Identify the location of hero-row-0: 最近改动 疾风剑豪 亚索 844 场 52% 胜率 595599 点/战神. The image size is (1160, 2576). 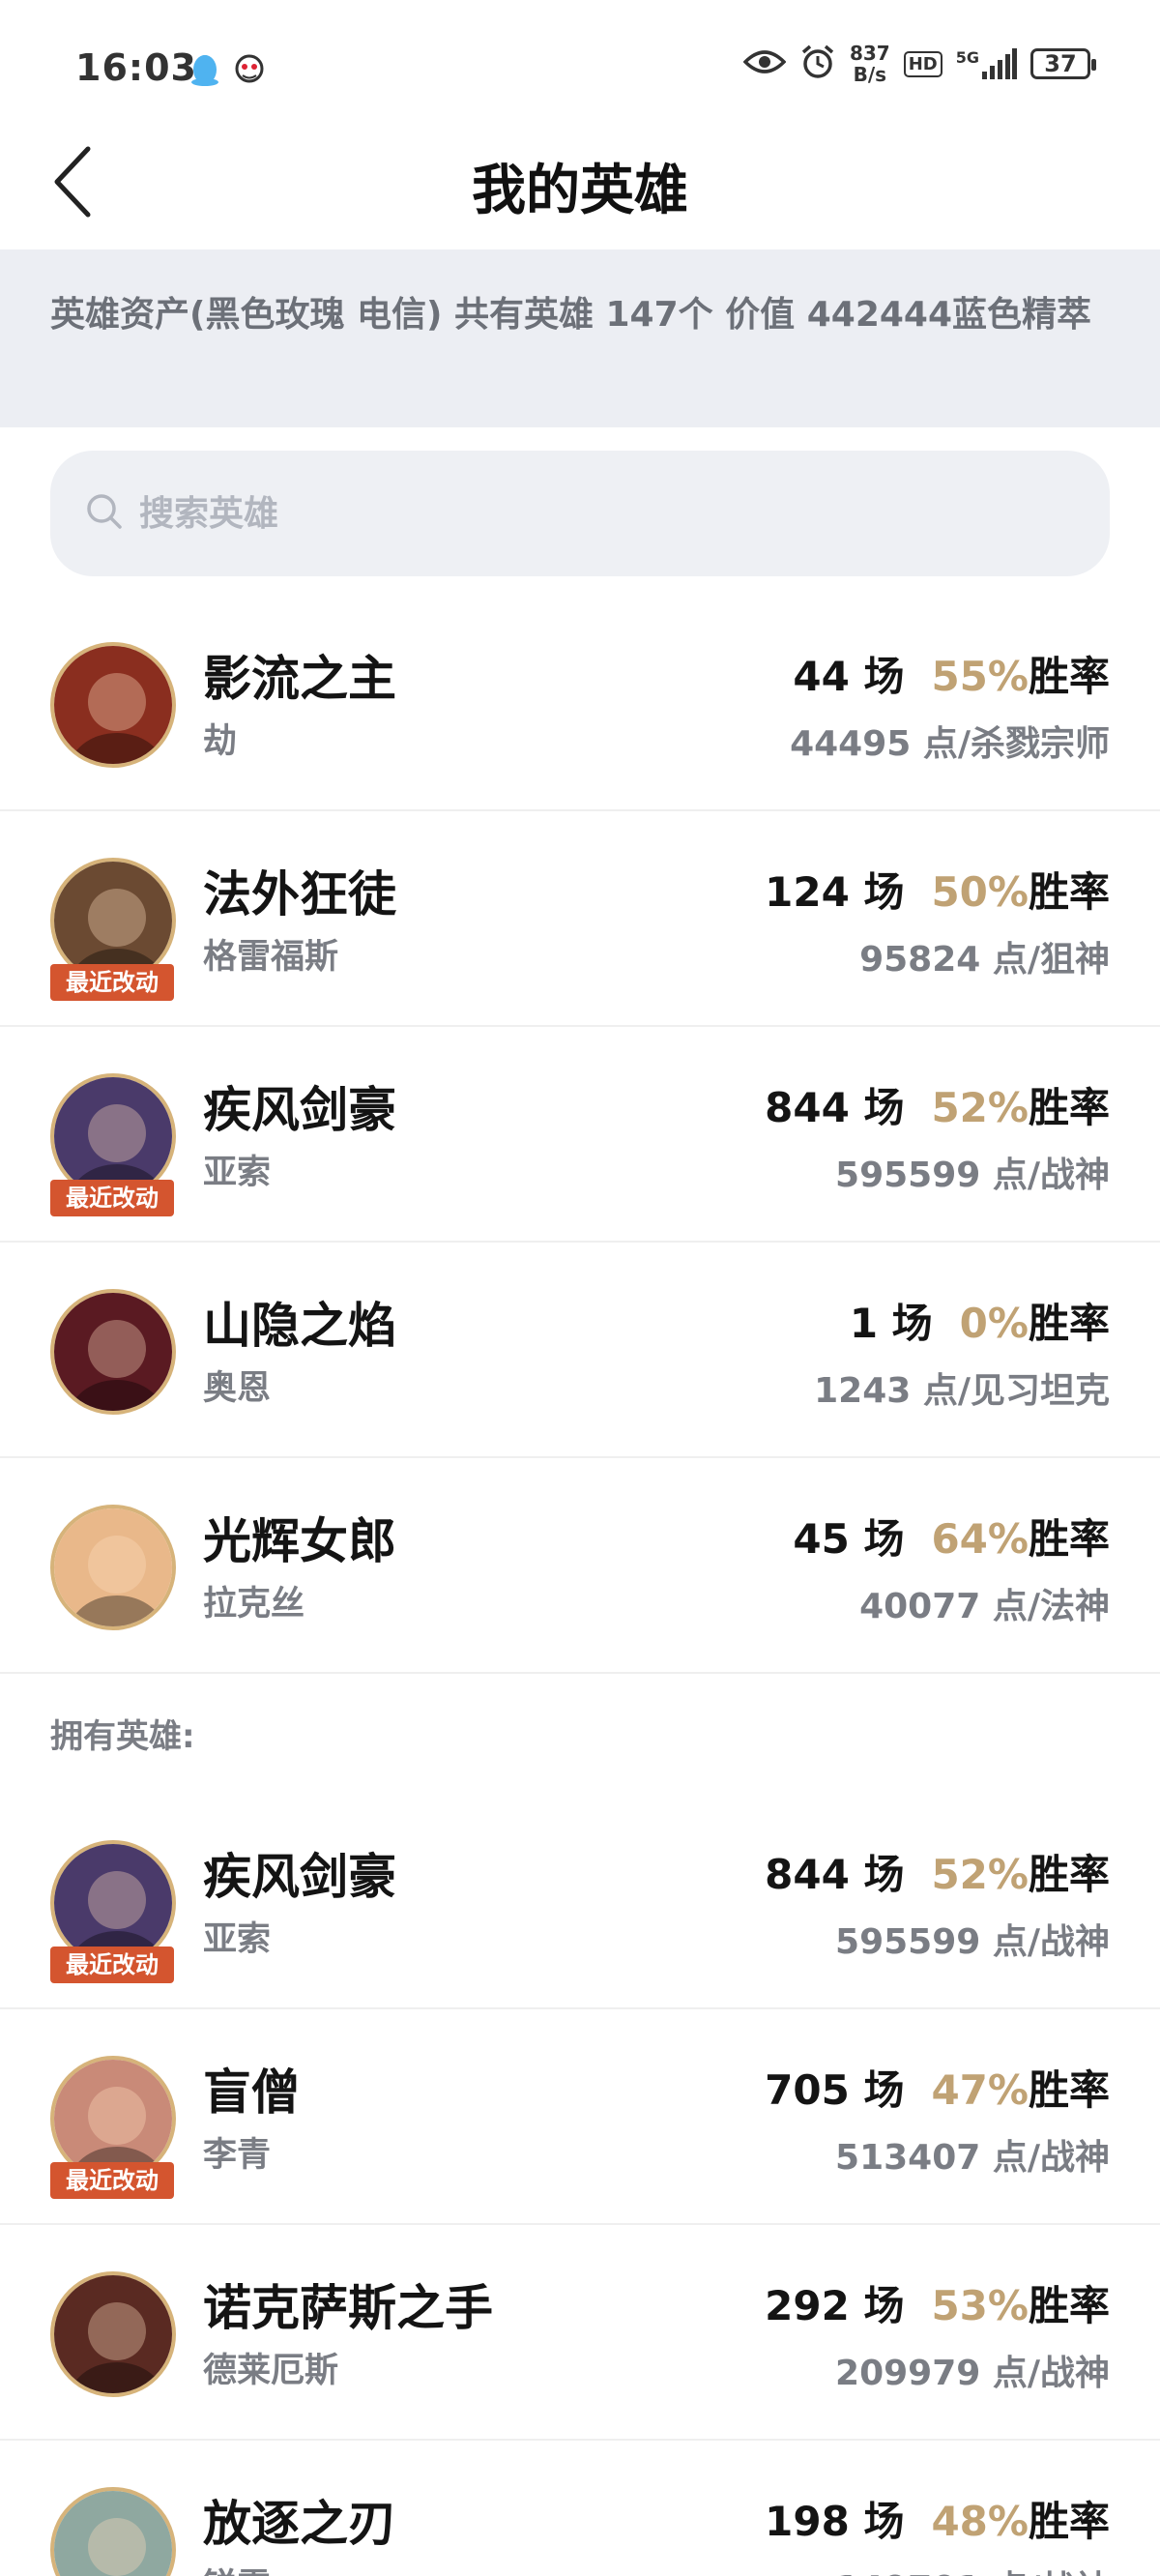
(580, 1901).